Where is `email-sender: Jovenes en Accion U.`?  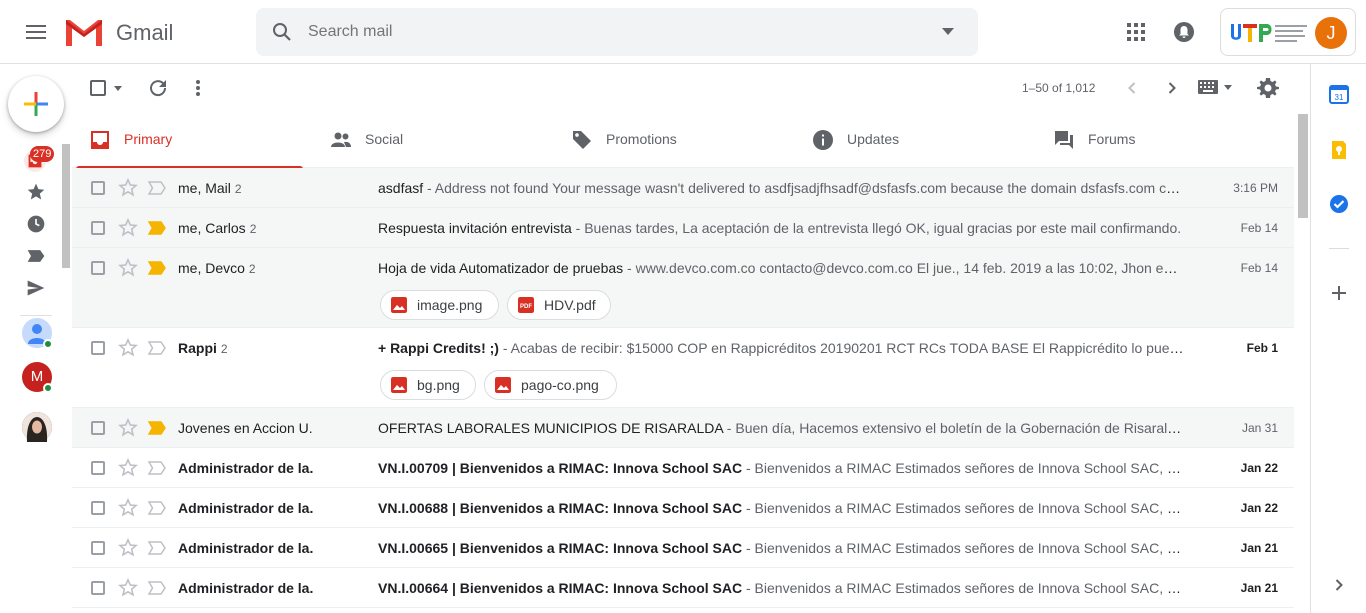 email-sender: Jovenes en Accion U. is located at coordinates (273, 428).